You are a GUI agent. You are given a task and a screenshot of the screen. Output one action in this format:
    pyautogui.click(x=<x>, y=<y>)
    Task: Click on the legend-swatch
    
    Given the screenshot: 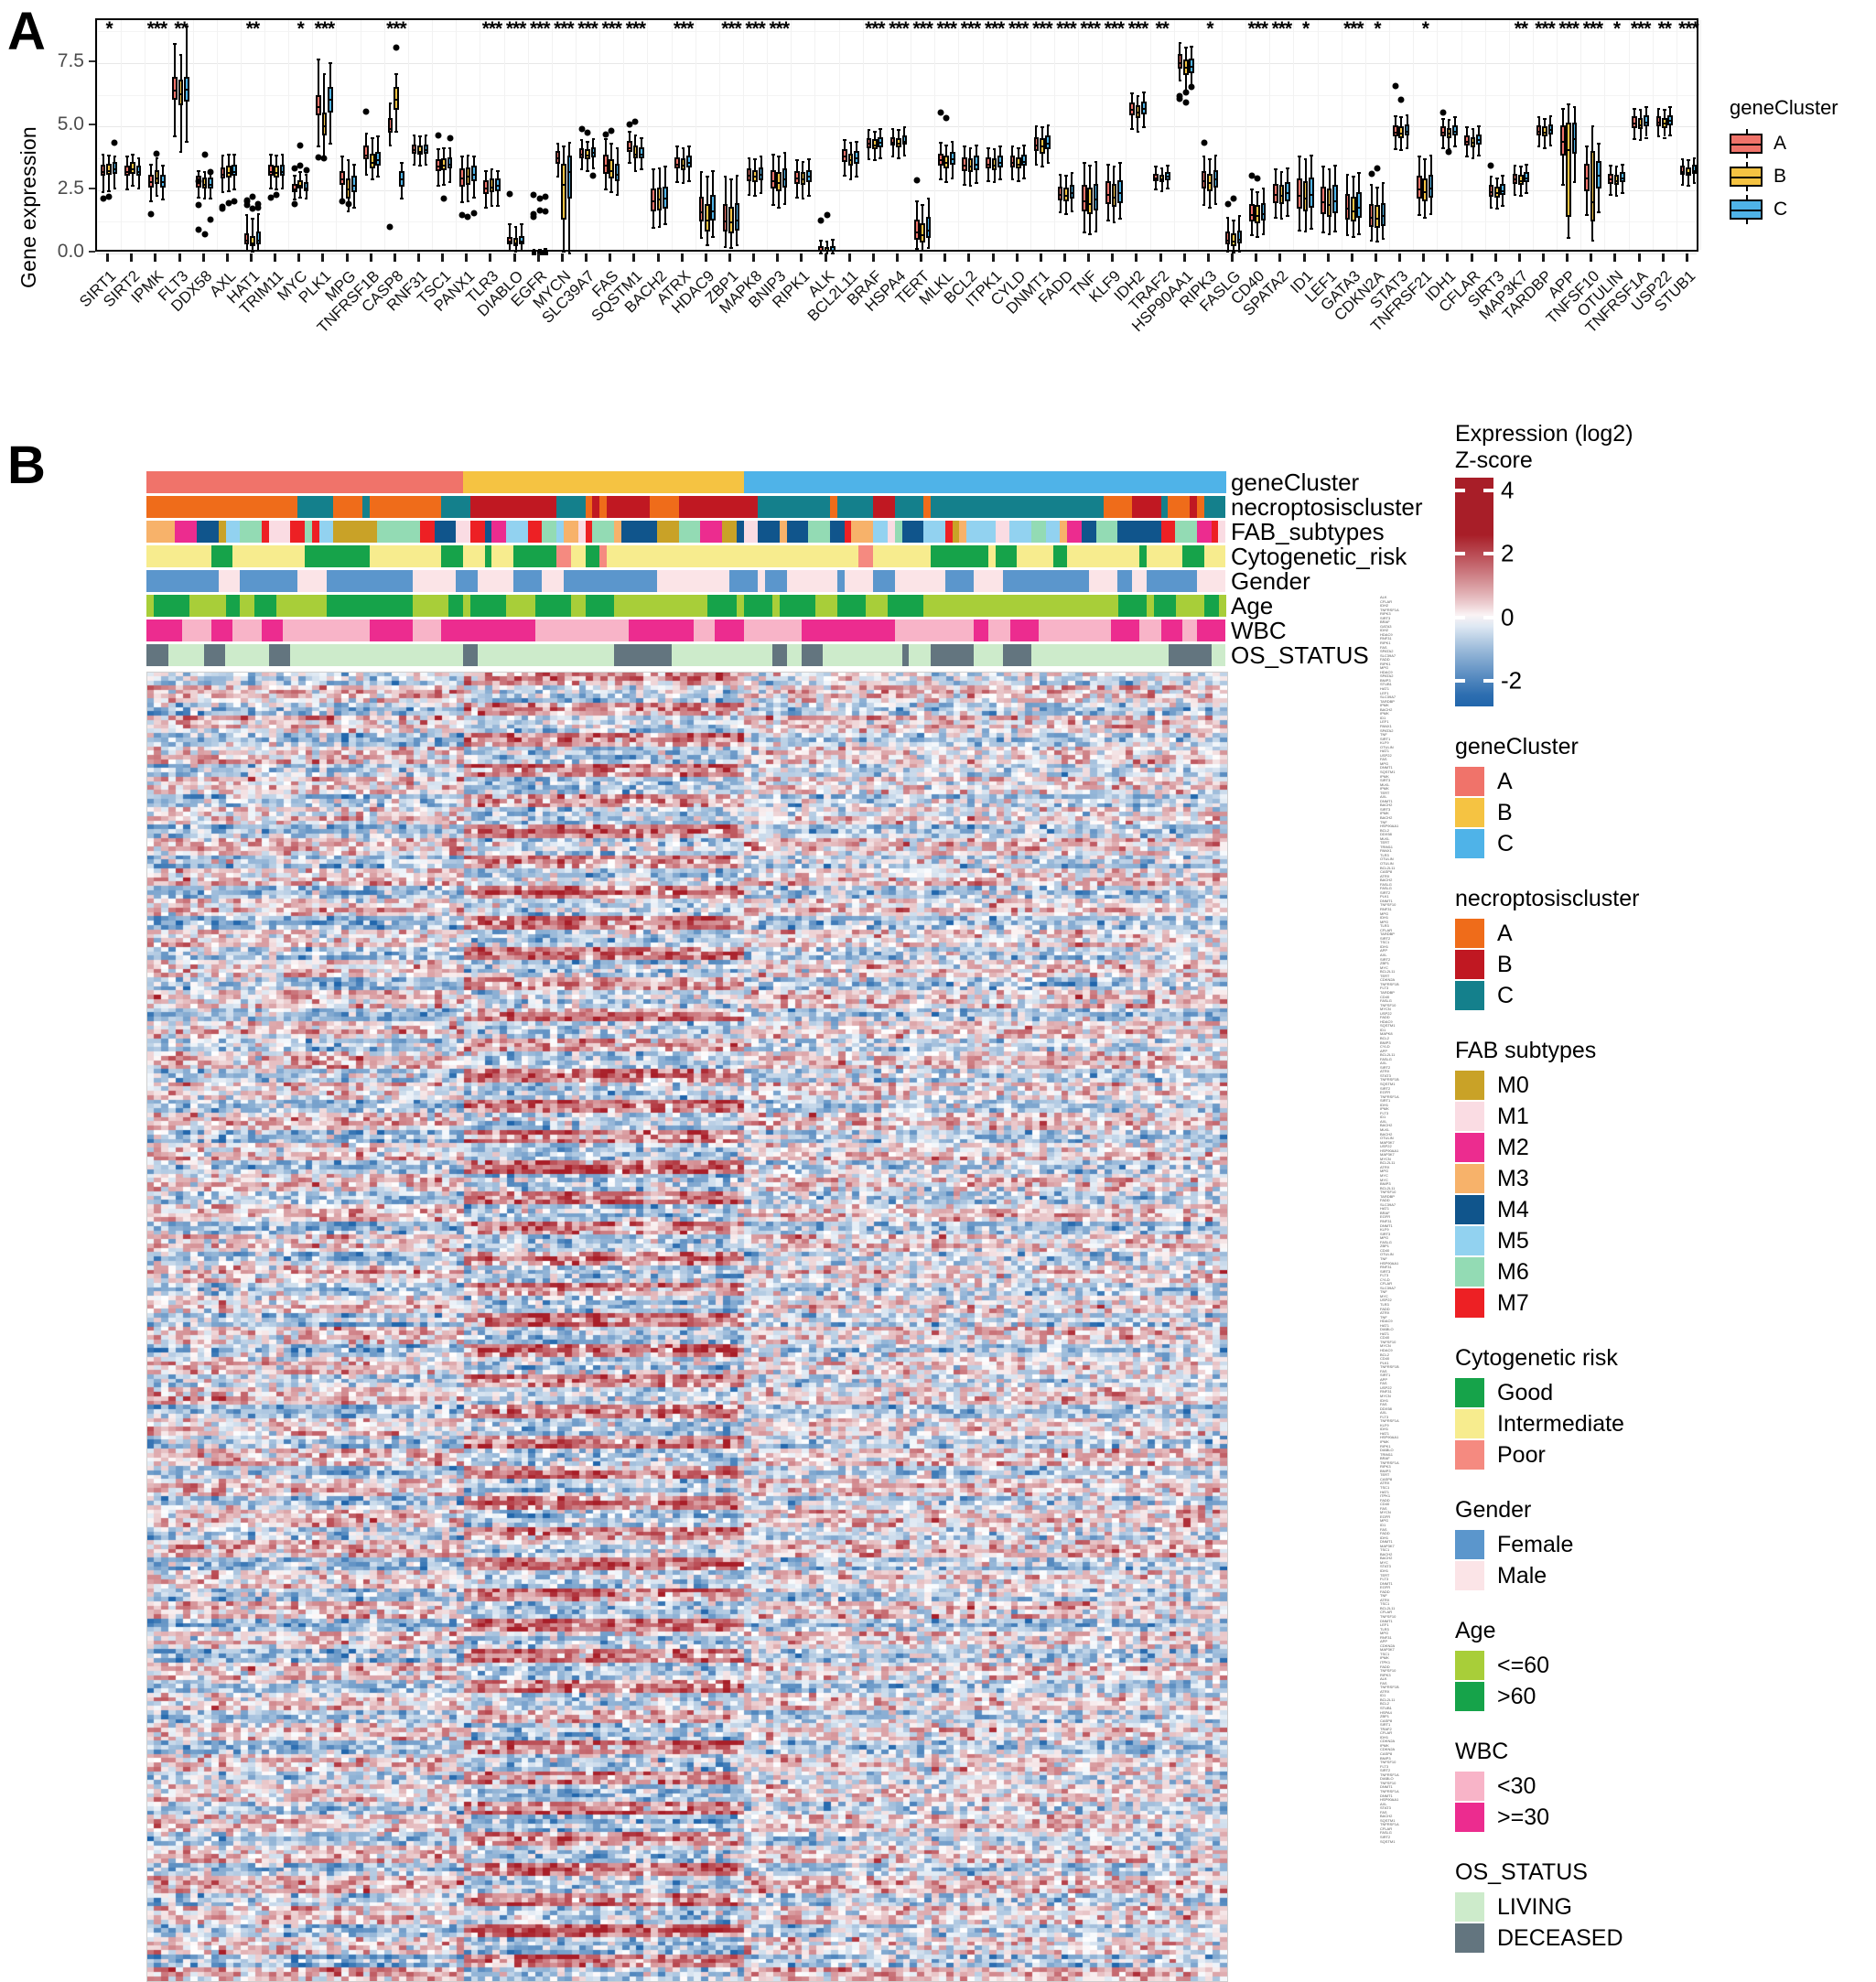 What is the action you would take?
    pyautogui.click(x=1470, y=1696)
    